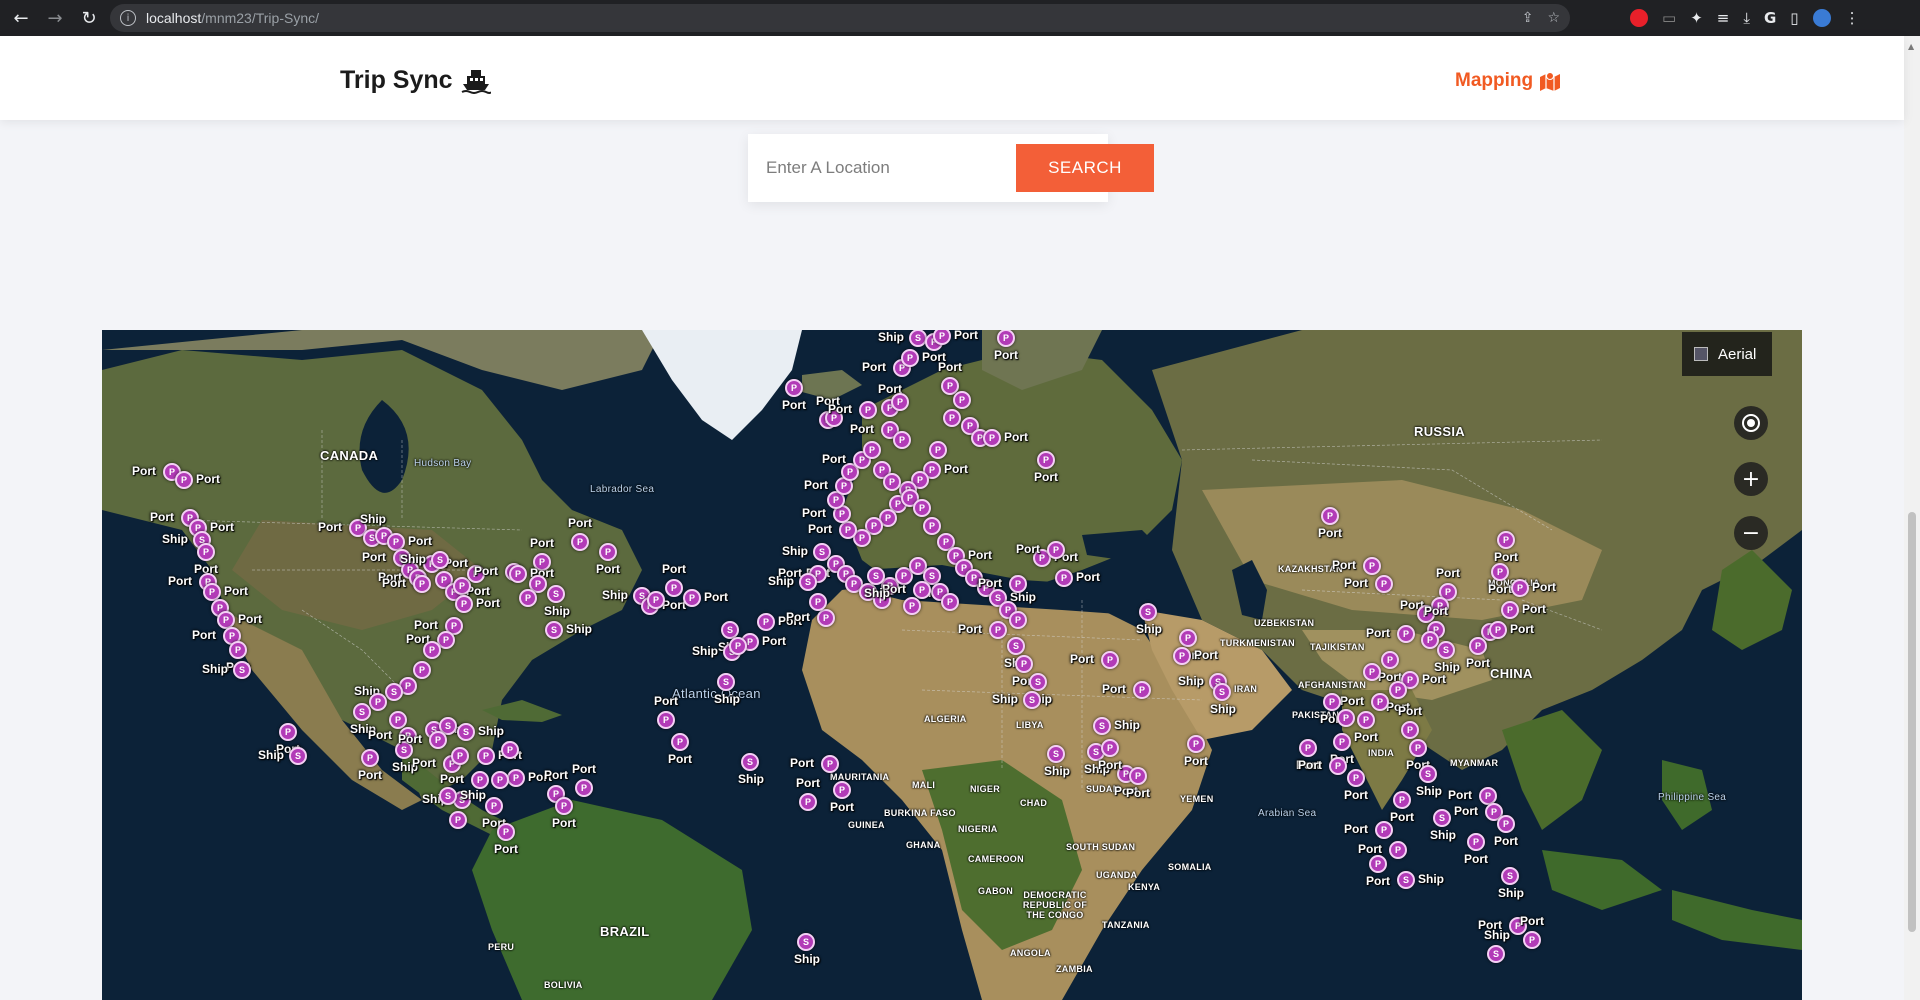 The image size is (1920, 1000). What do you see at coordinates (1912, 722) in the screenshot?
I see `scrollbar-thumb` at bounding box center [1912, 722].